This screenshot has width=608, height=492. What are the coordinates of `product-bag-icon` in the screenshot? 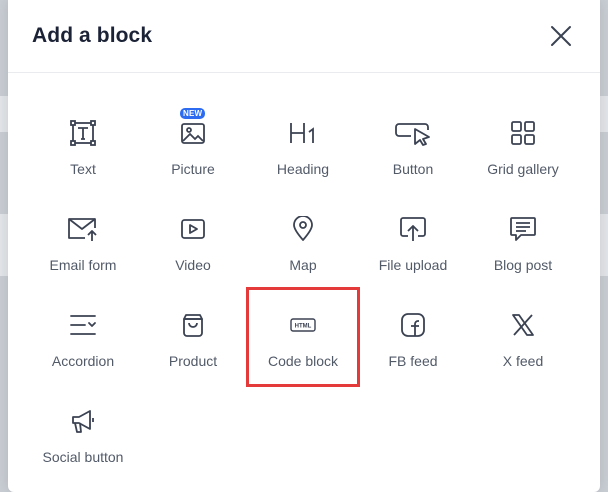 It's located at (193, 325).